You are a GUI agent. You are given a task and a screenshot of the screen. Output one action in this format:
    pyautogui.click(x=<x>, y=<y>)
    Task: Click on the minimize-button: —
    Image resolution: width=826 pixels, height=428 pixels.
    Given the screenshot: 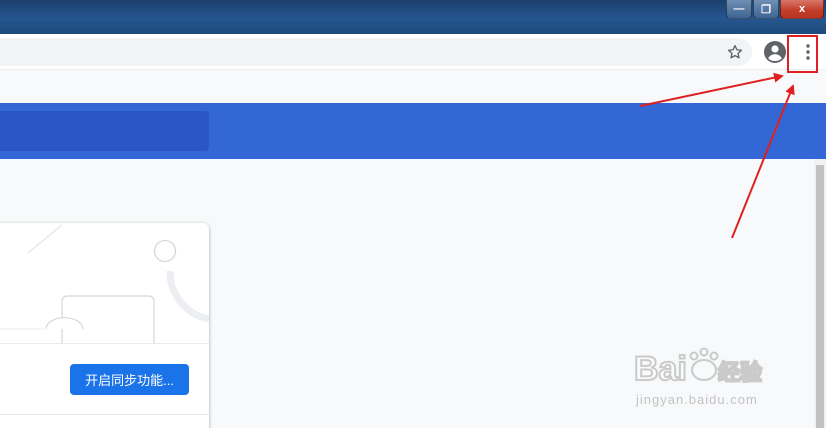 What is the action you would take?
    pyautogui.click(x=739, y=9)
    